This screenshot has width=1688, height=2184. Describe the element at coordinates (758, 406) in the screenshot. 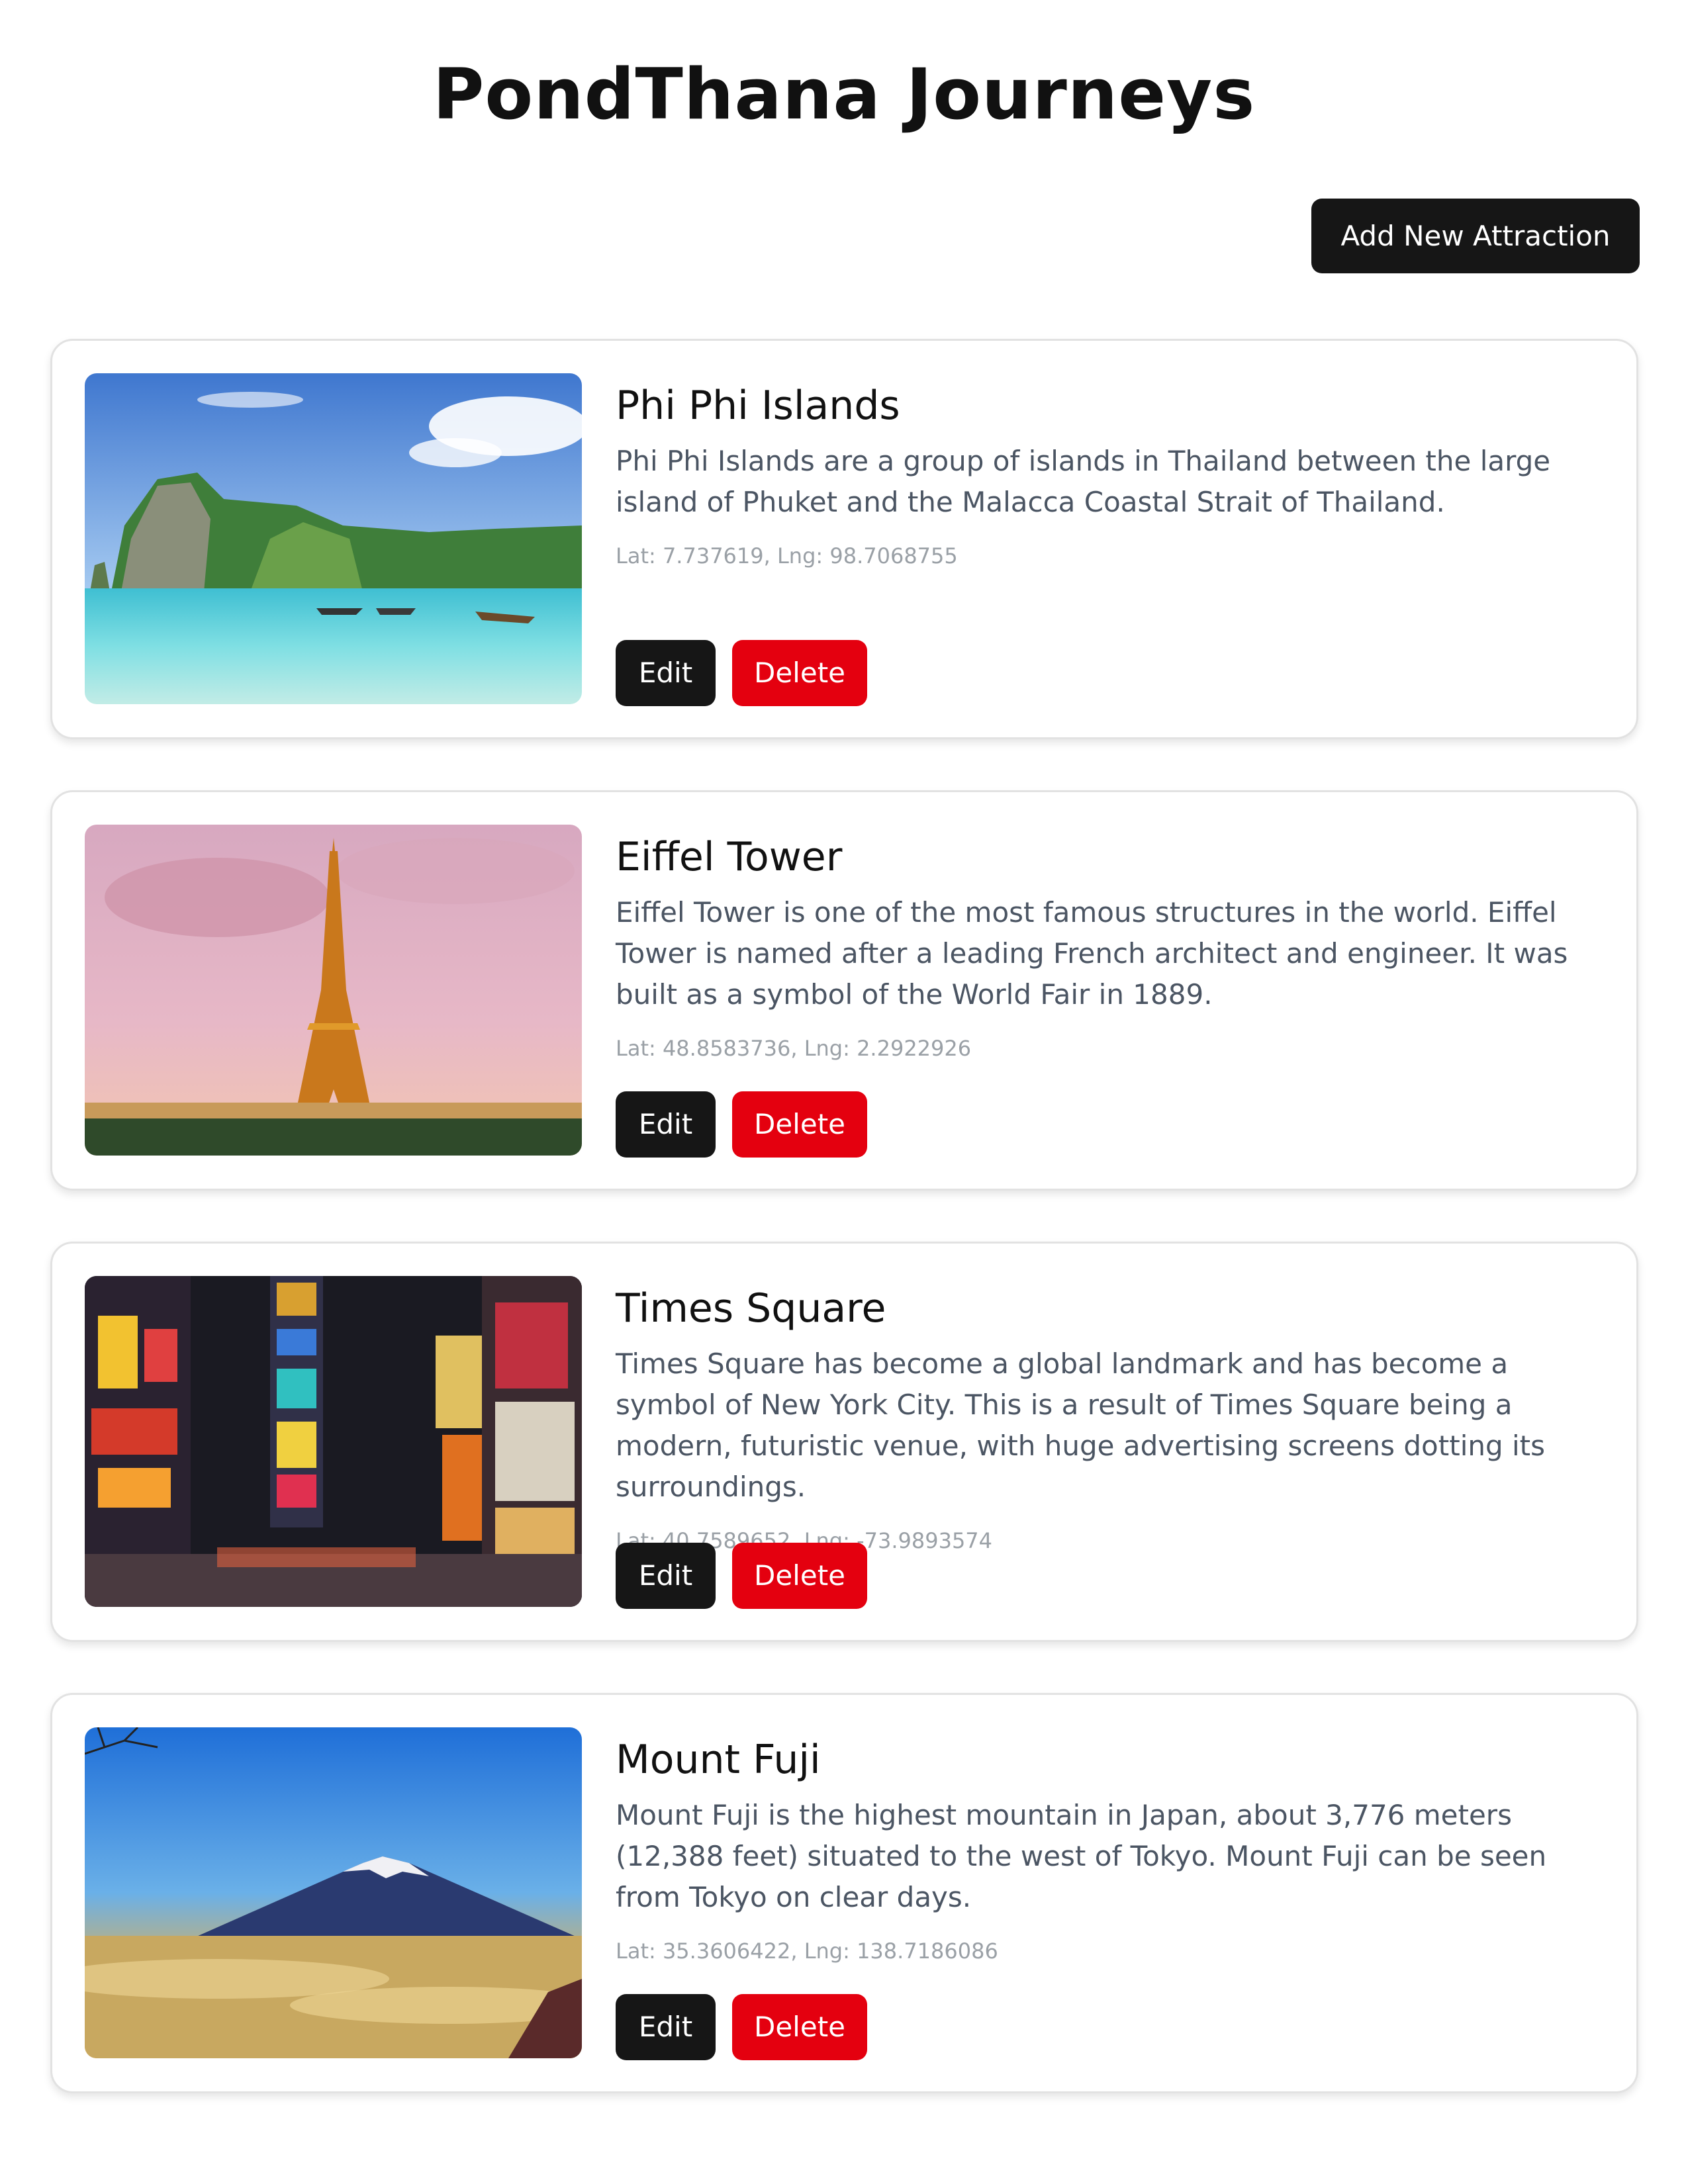

I see `attraction-name: Phi Phi Islands` at that location.